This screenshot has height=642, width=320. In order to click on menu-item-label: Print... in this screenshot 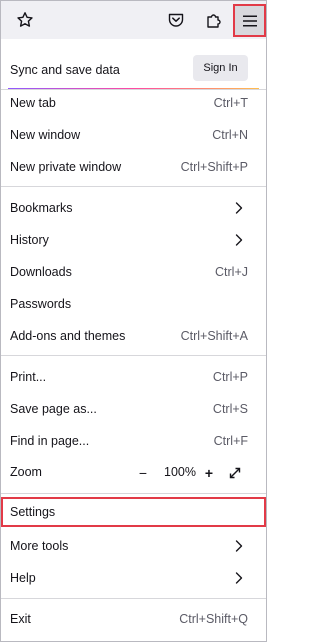, I will do `click(28, 377)`.